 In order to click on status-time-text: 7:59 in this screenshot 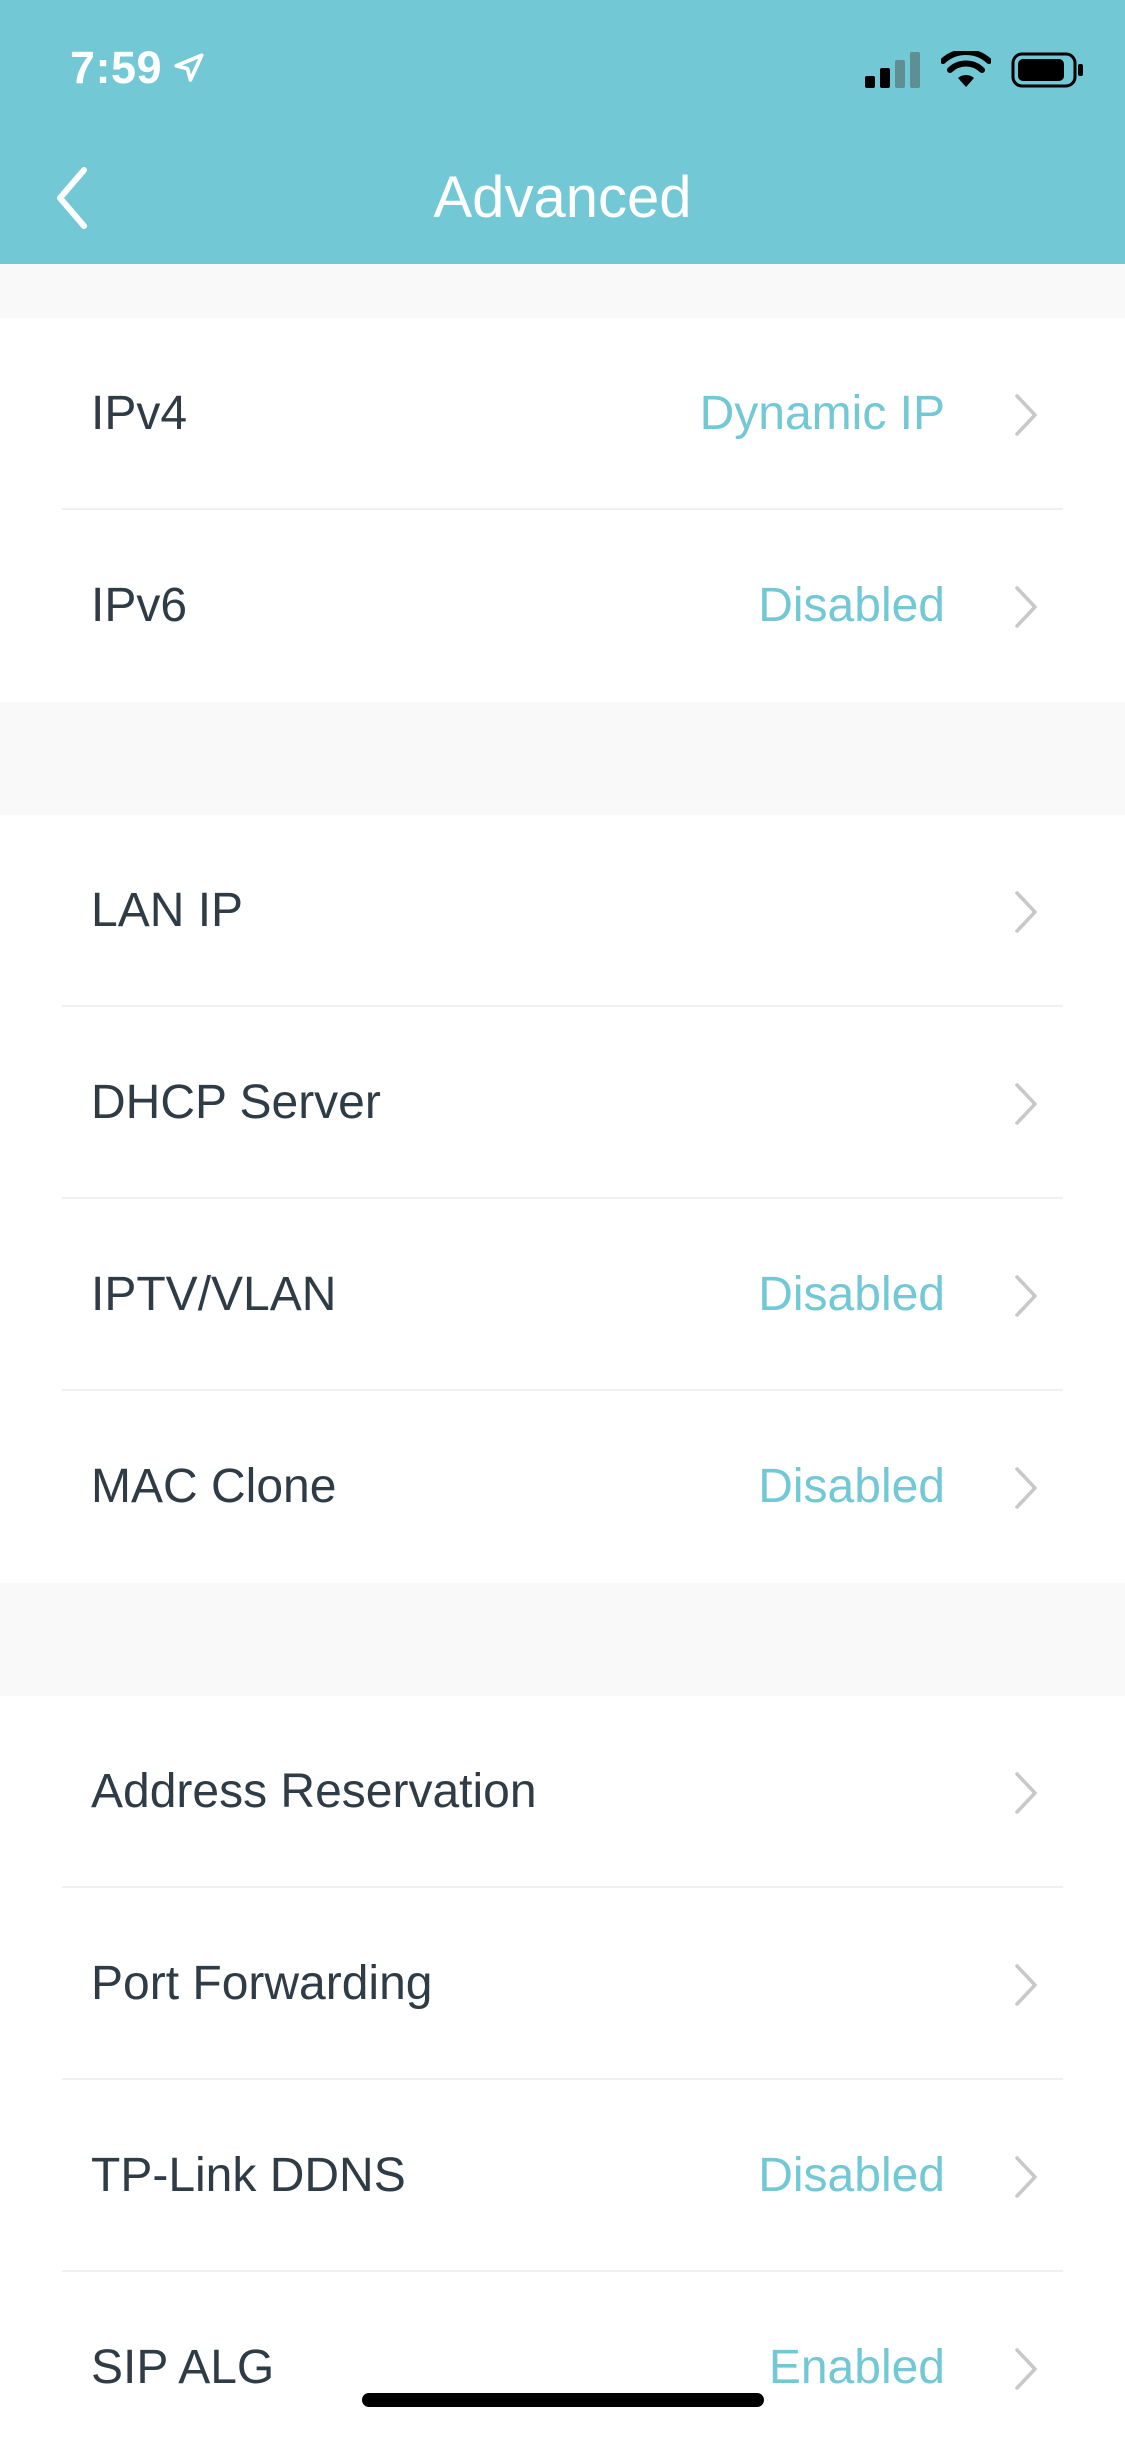, I will do `click(116, 67)`.